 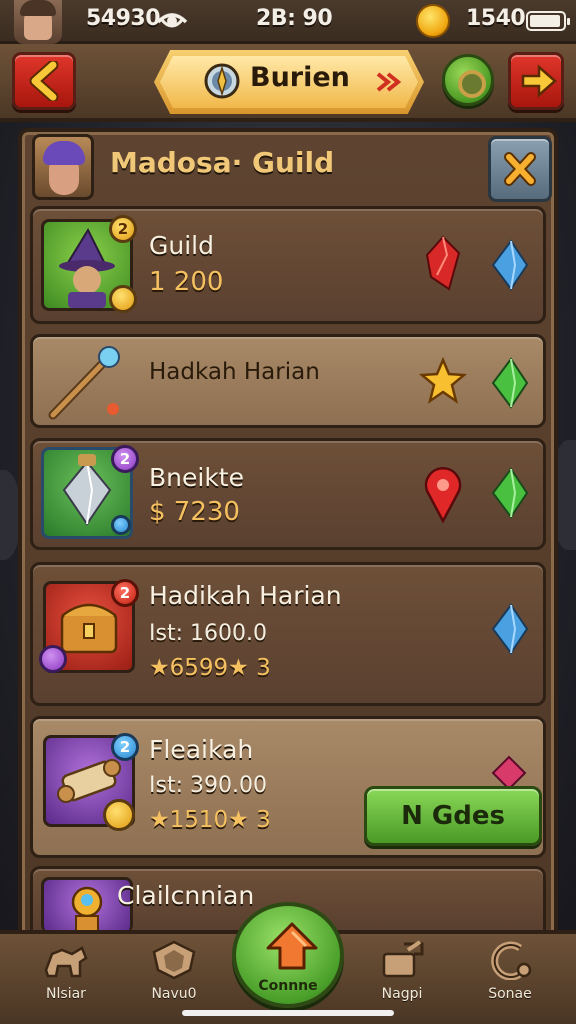 I want to click on nav-item-crafting: Nagpi, so click(x=402, y=975).